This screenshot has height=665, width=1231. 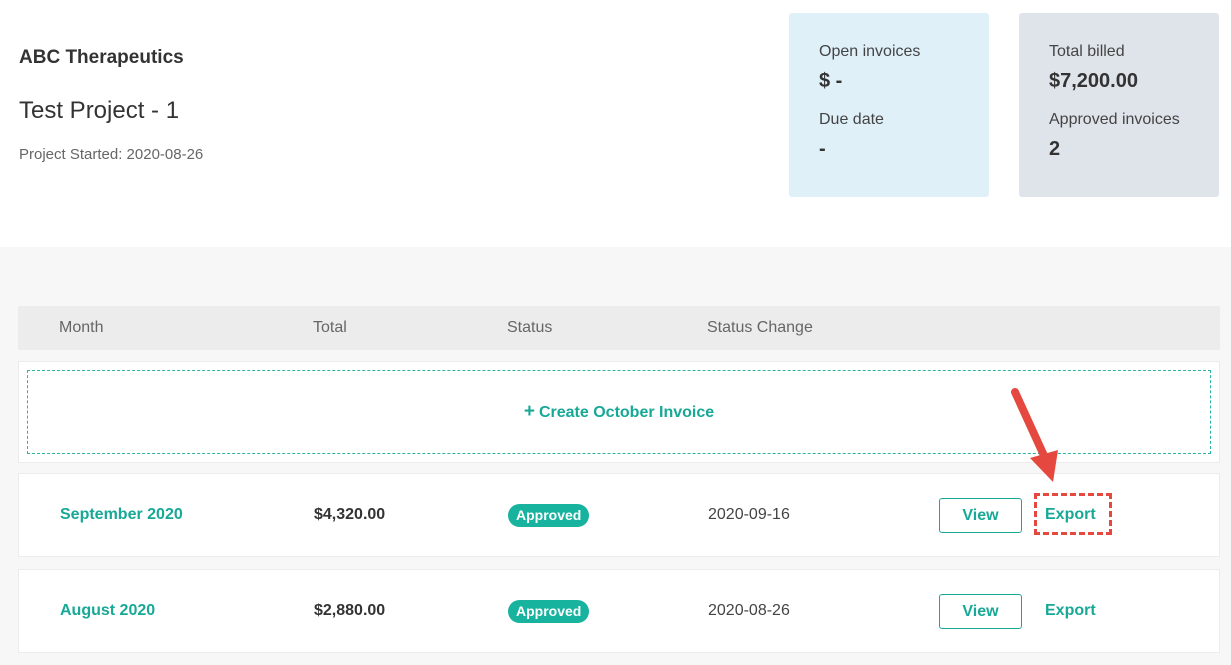 I want to click on approved-invoices-value: 2, so click(x=1055, y=149).